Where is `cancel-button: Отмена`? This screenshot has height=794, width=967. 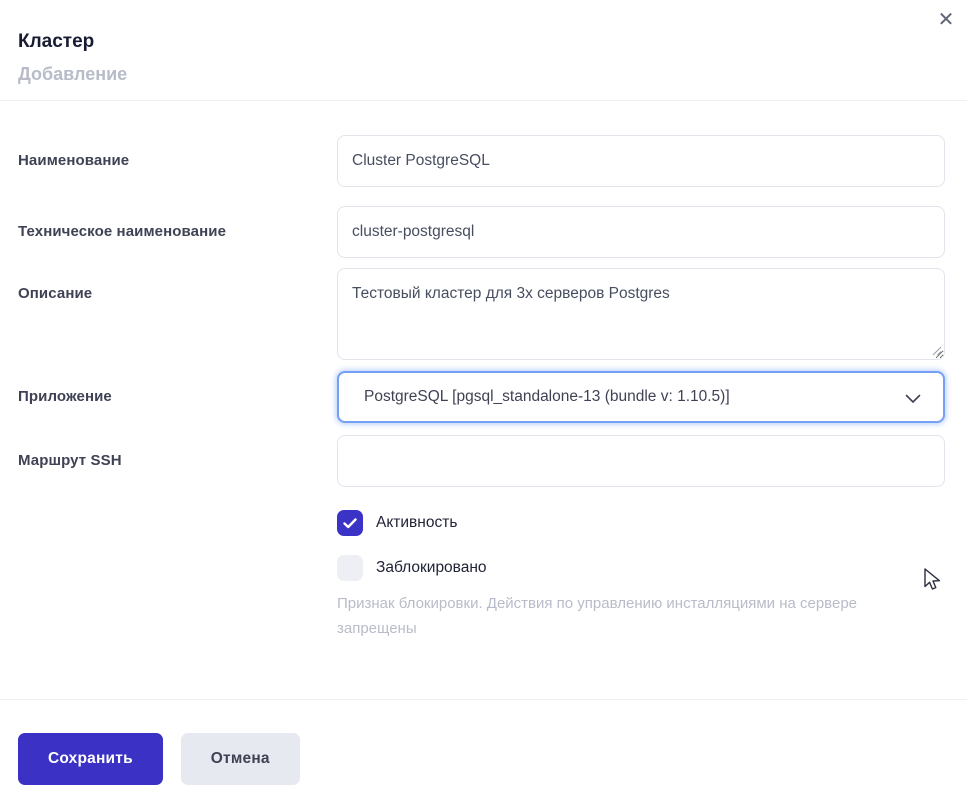 cancel-button: Отмена is located at coordinates (240, 759).